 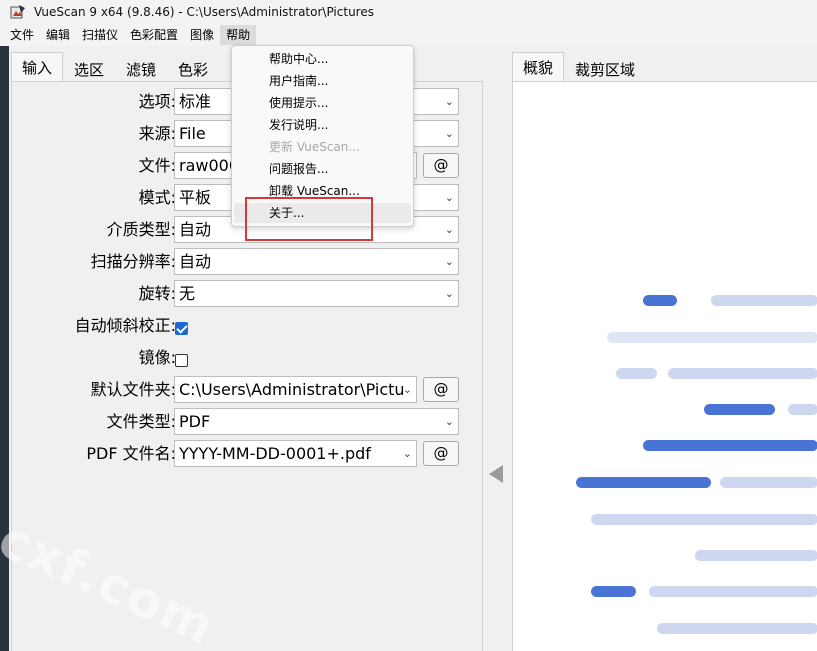 I want to click on source-label: 来源:, so click(x=157, y=133).